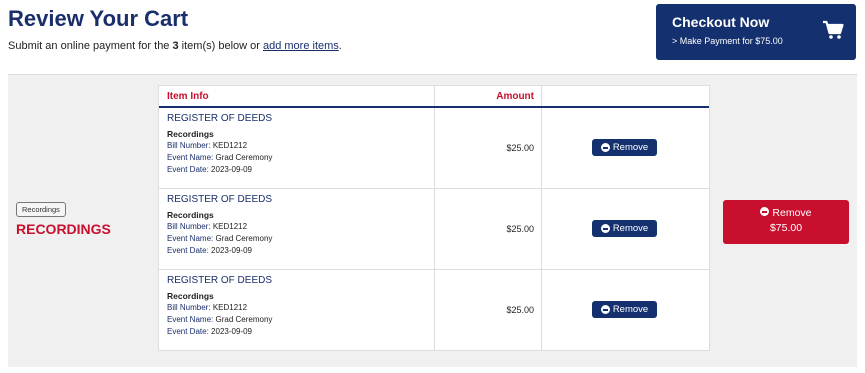 The image size is (865, 373). I want to click on column-header-amount: Amount, so click(515, 96).